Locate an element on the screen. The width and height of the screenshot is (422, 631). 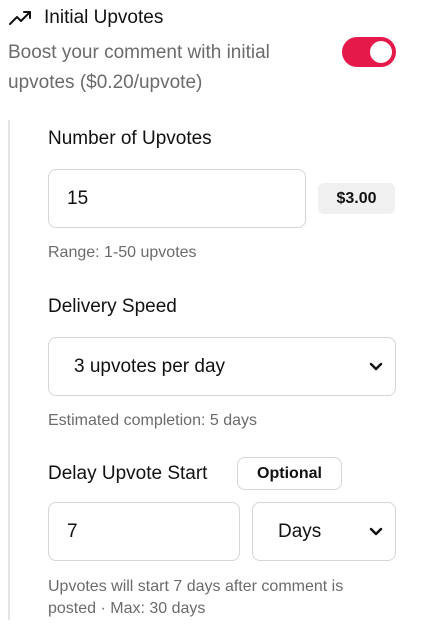
upvotes-input is located at coordinates (177, 198).